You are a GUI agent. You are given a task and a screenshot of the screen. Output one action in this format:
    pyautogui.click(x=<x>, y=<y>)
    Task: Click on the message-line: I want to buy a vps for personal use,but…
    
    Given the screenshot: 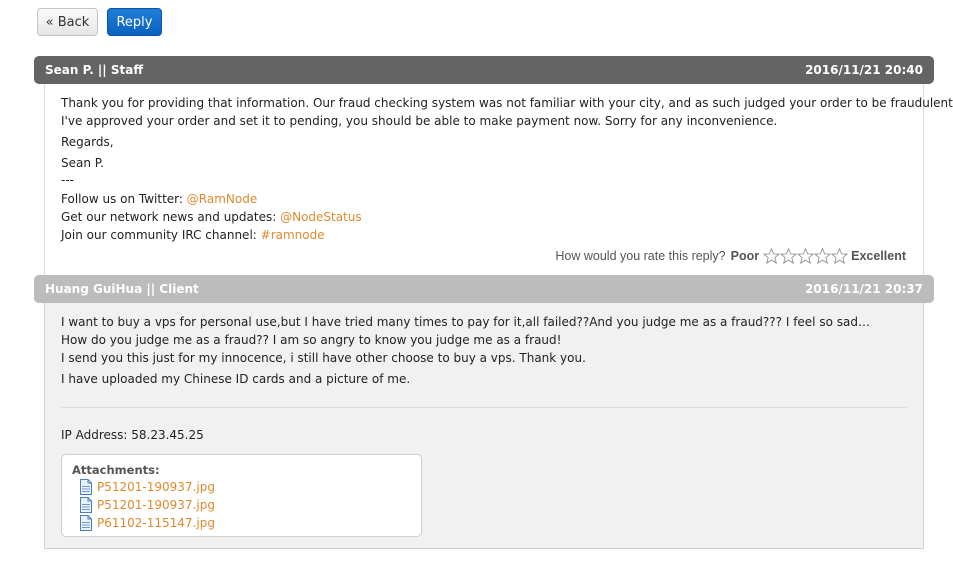 What is the action you would take?
    pyautogui.click(x=465, y=322)
    